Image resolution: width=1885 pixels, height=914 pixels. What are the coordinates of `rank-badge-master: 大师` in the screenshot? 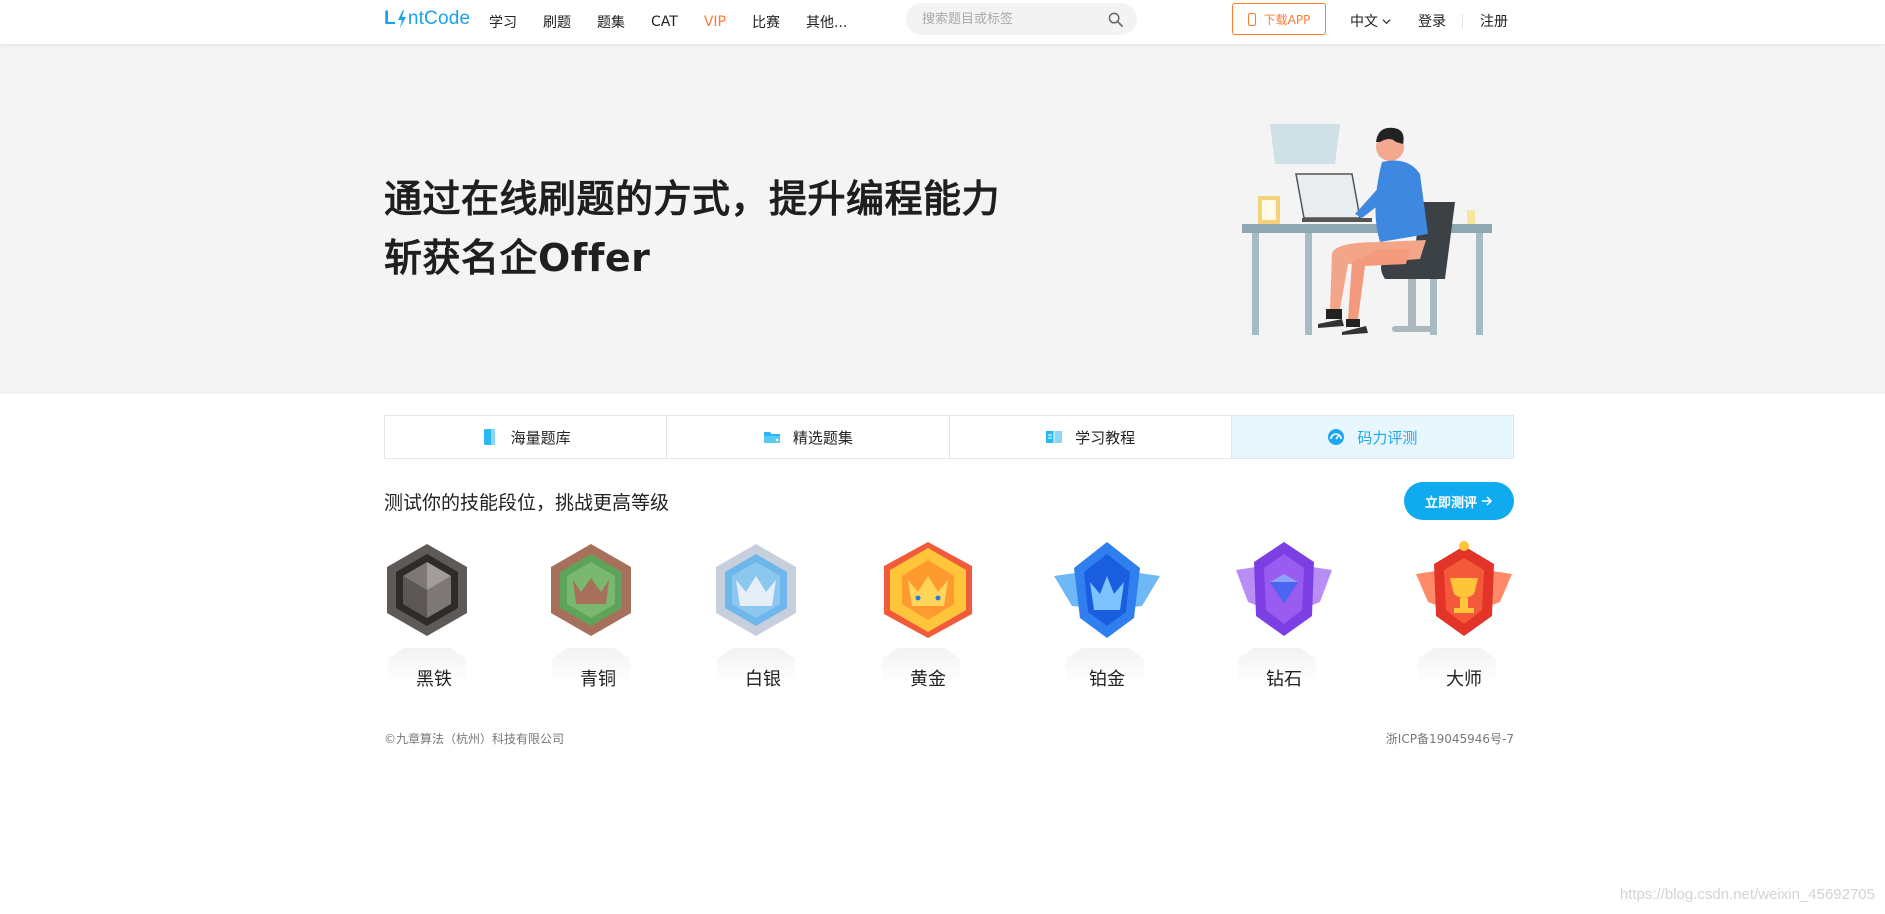 It's located at (1464, 615).